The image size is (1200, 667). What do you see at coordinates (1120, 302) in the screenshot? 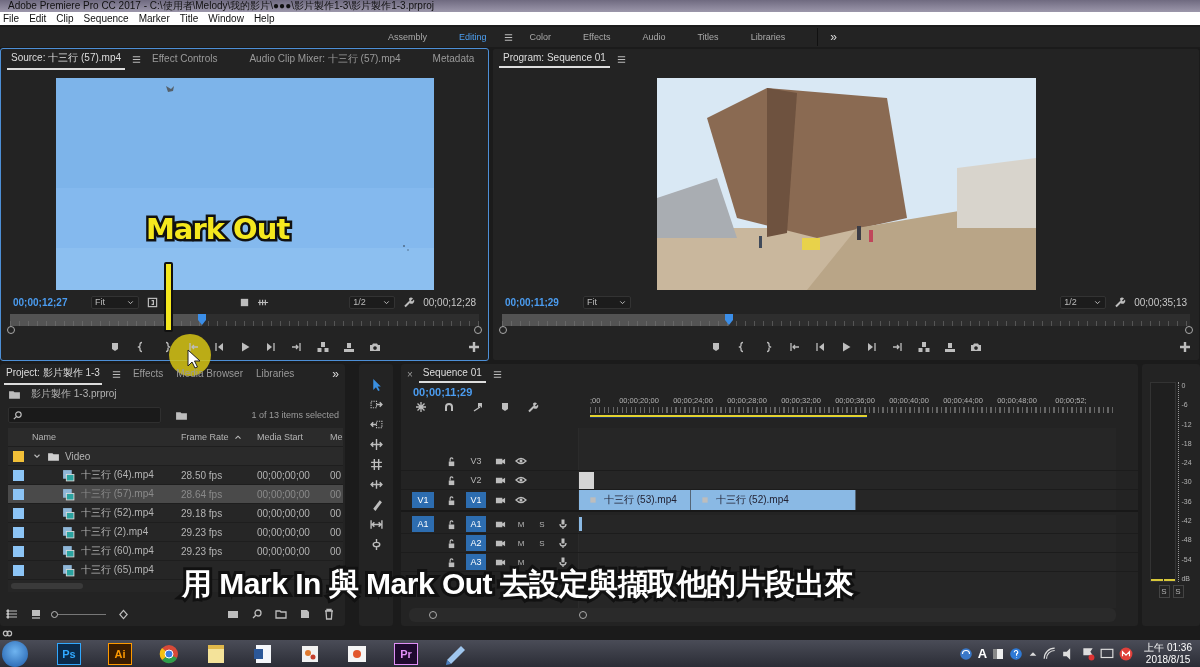
I see `settings-icon` at bounding box center [1120, 302].